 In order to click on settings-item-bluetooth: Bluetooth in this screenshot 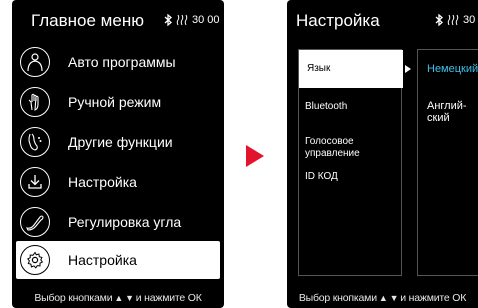, I will do `click(351, 107)`.